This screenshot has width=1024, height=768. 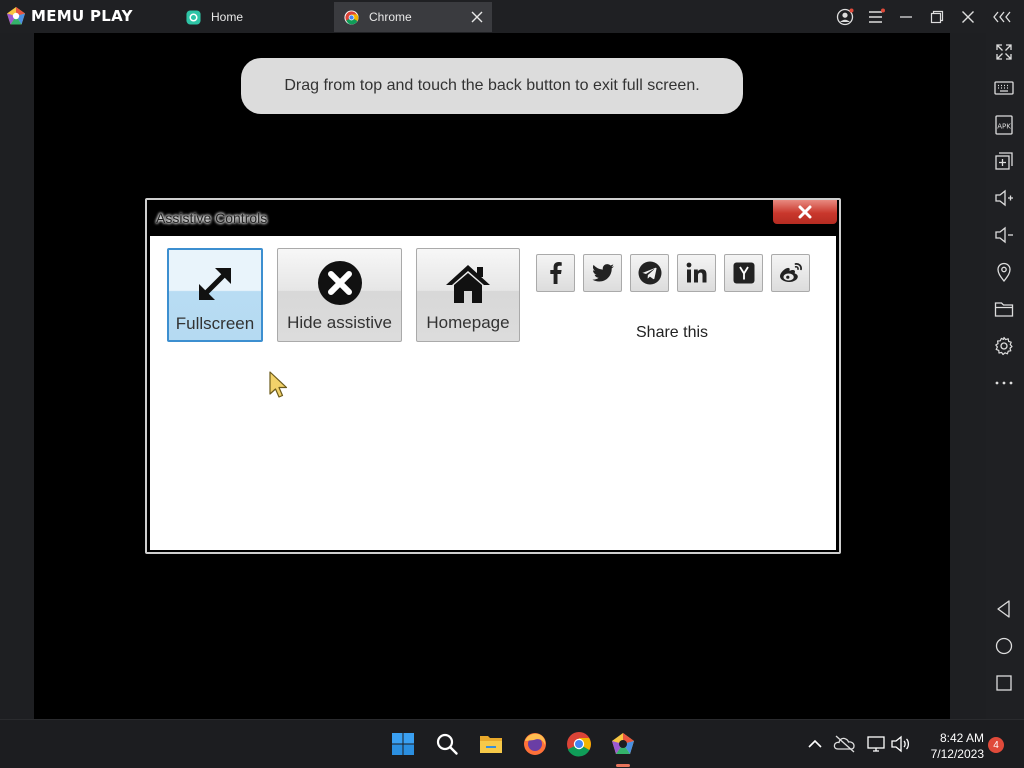 I want to click on close-window-button, so click(x=968, y=17).